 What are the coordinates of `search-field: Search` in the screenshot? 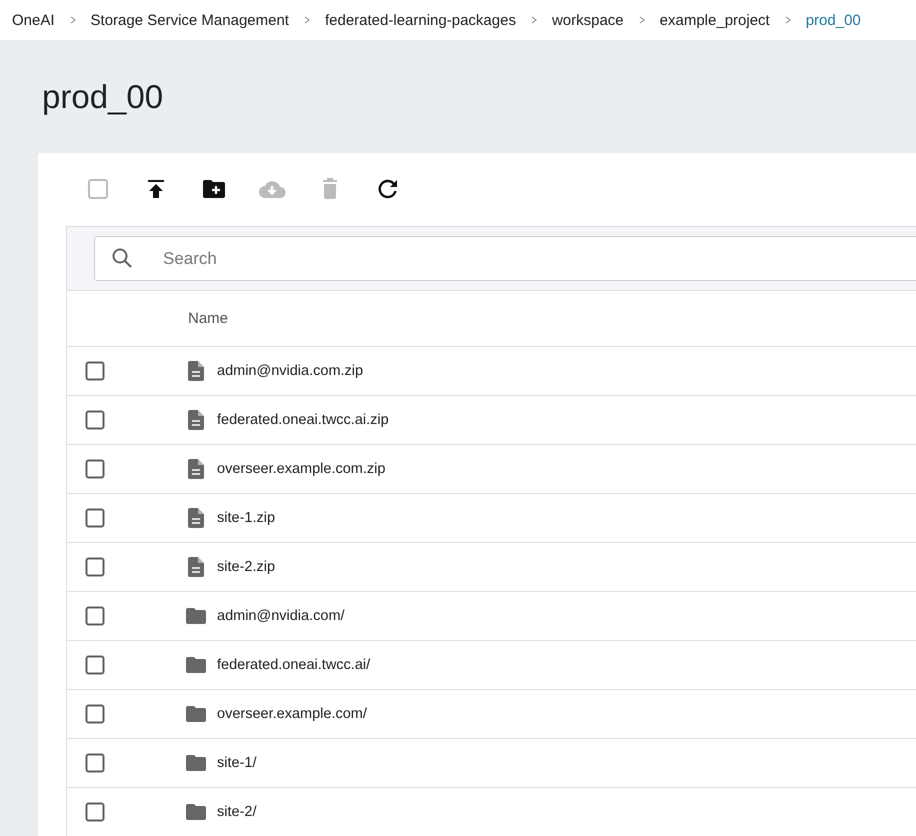 It's located at (505, 258).